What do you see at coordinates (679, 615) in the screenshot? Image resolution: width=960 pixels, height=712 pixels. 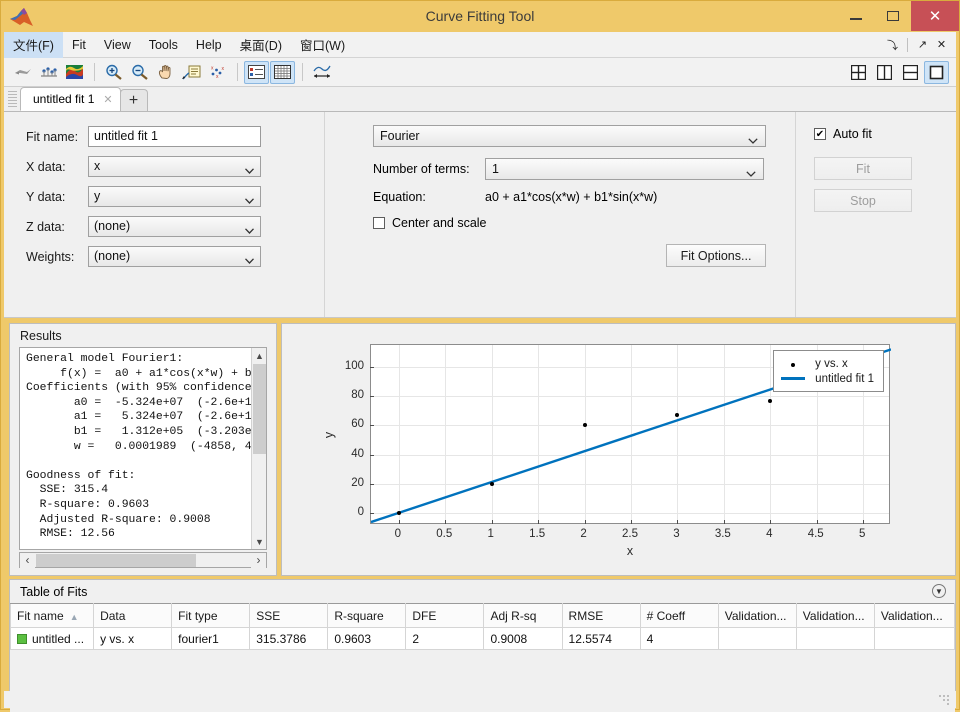 I see `column-header-num-coeff: # Coeff` at bounding box center [679, 615].